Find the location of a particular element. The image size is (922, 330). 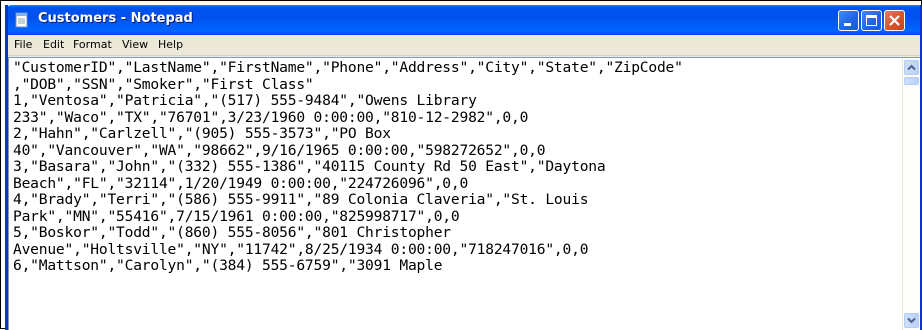

close-icon is located at coordinates (894, 20).